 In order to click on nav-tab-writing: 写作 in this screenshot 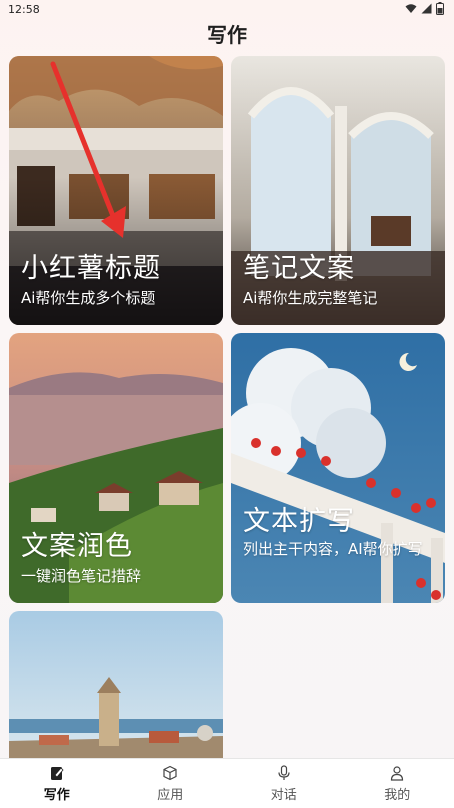, I will do `click(57, 783)`.